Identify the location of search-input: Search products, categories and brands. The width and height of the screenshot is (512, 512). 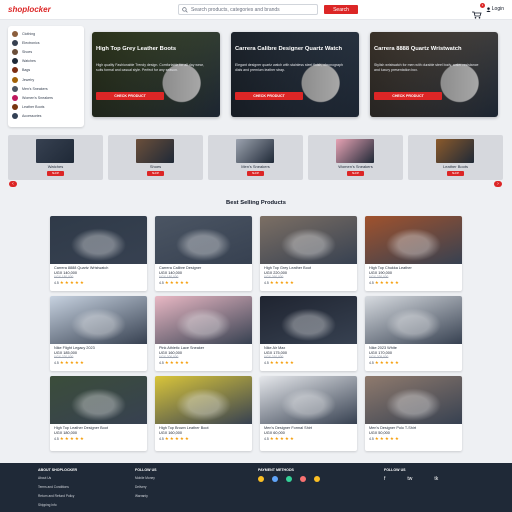
(248, 9).